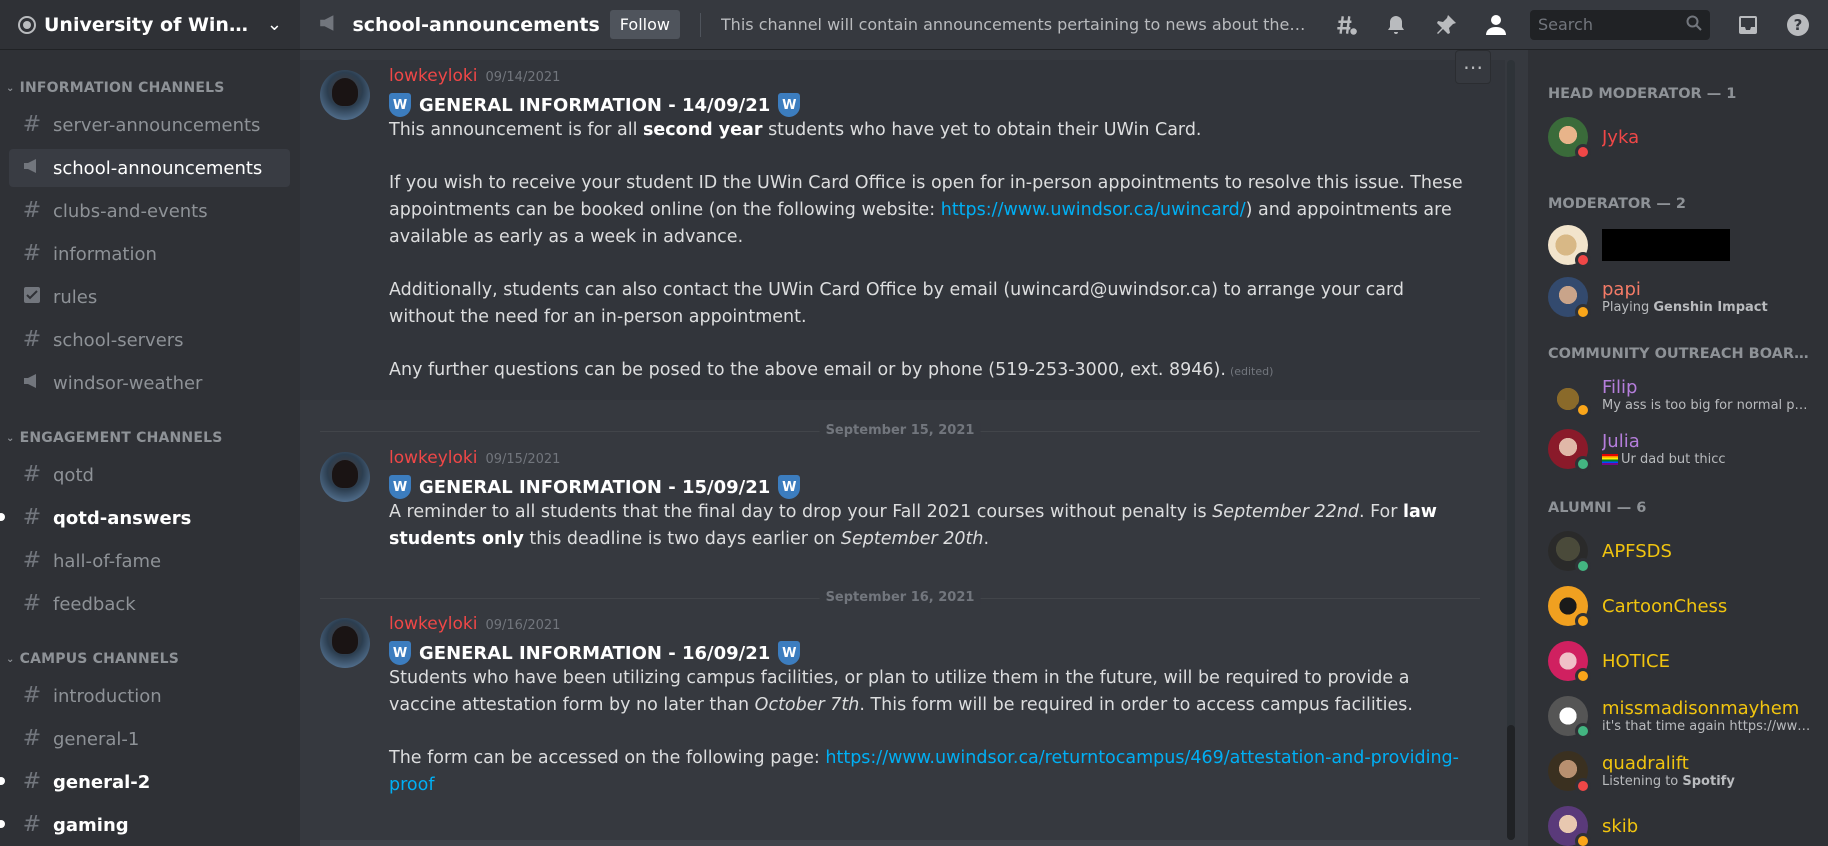 Image resolution: width=1828 pixels, height=846 pixels. Describe the element at coordinates (149, 297) in the screenshot. I see `channel-rules: rules` at that location.